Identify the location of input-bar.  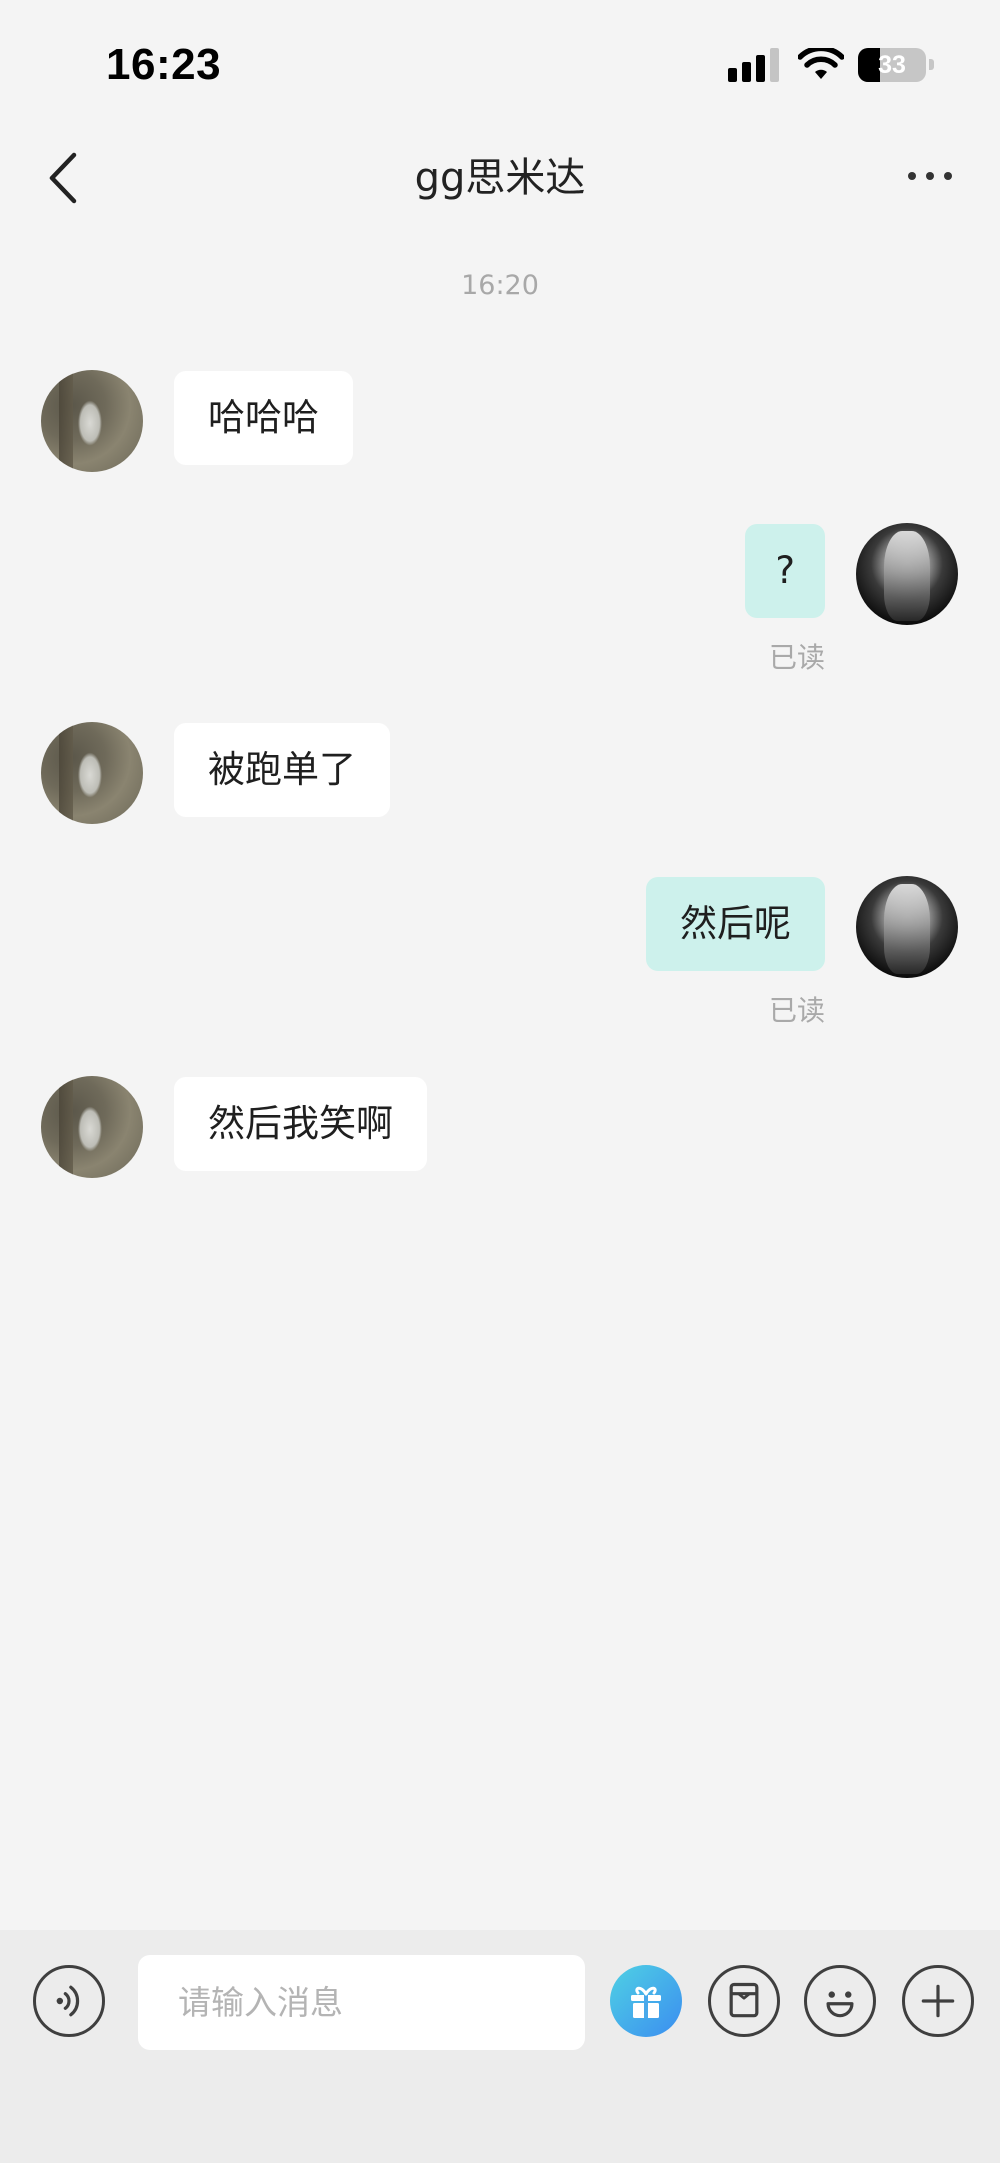
(500, 2046).